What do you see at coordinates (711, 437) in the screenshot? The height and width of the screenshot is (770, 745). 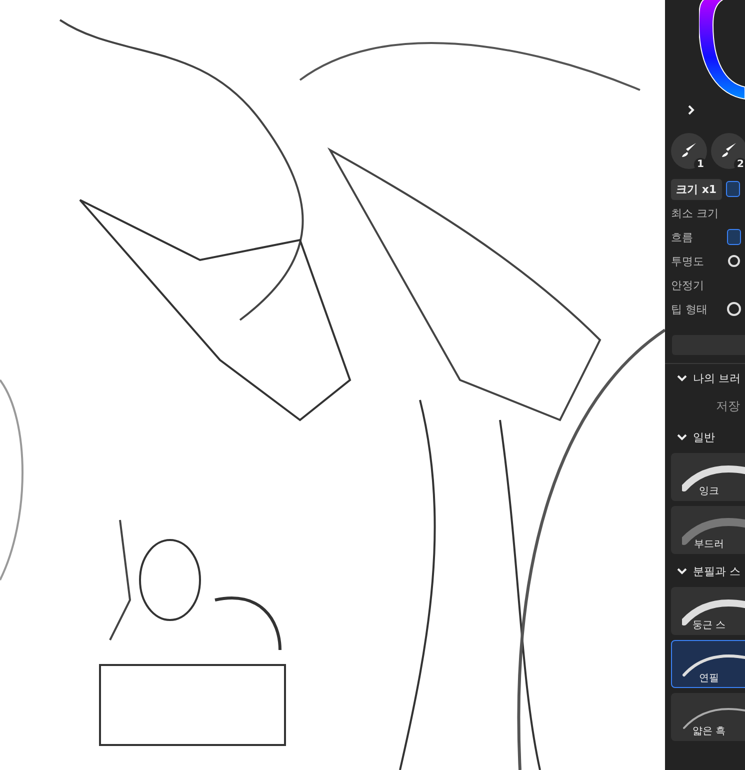 I see `section-header: 일반` at bounding box center [711, 437].